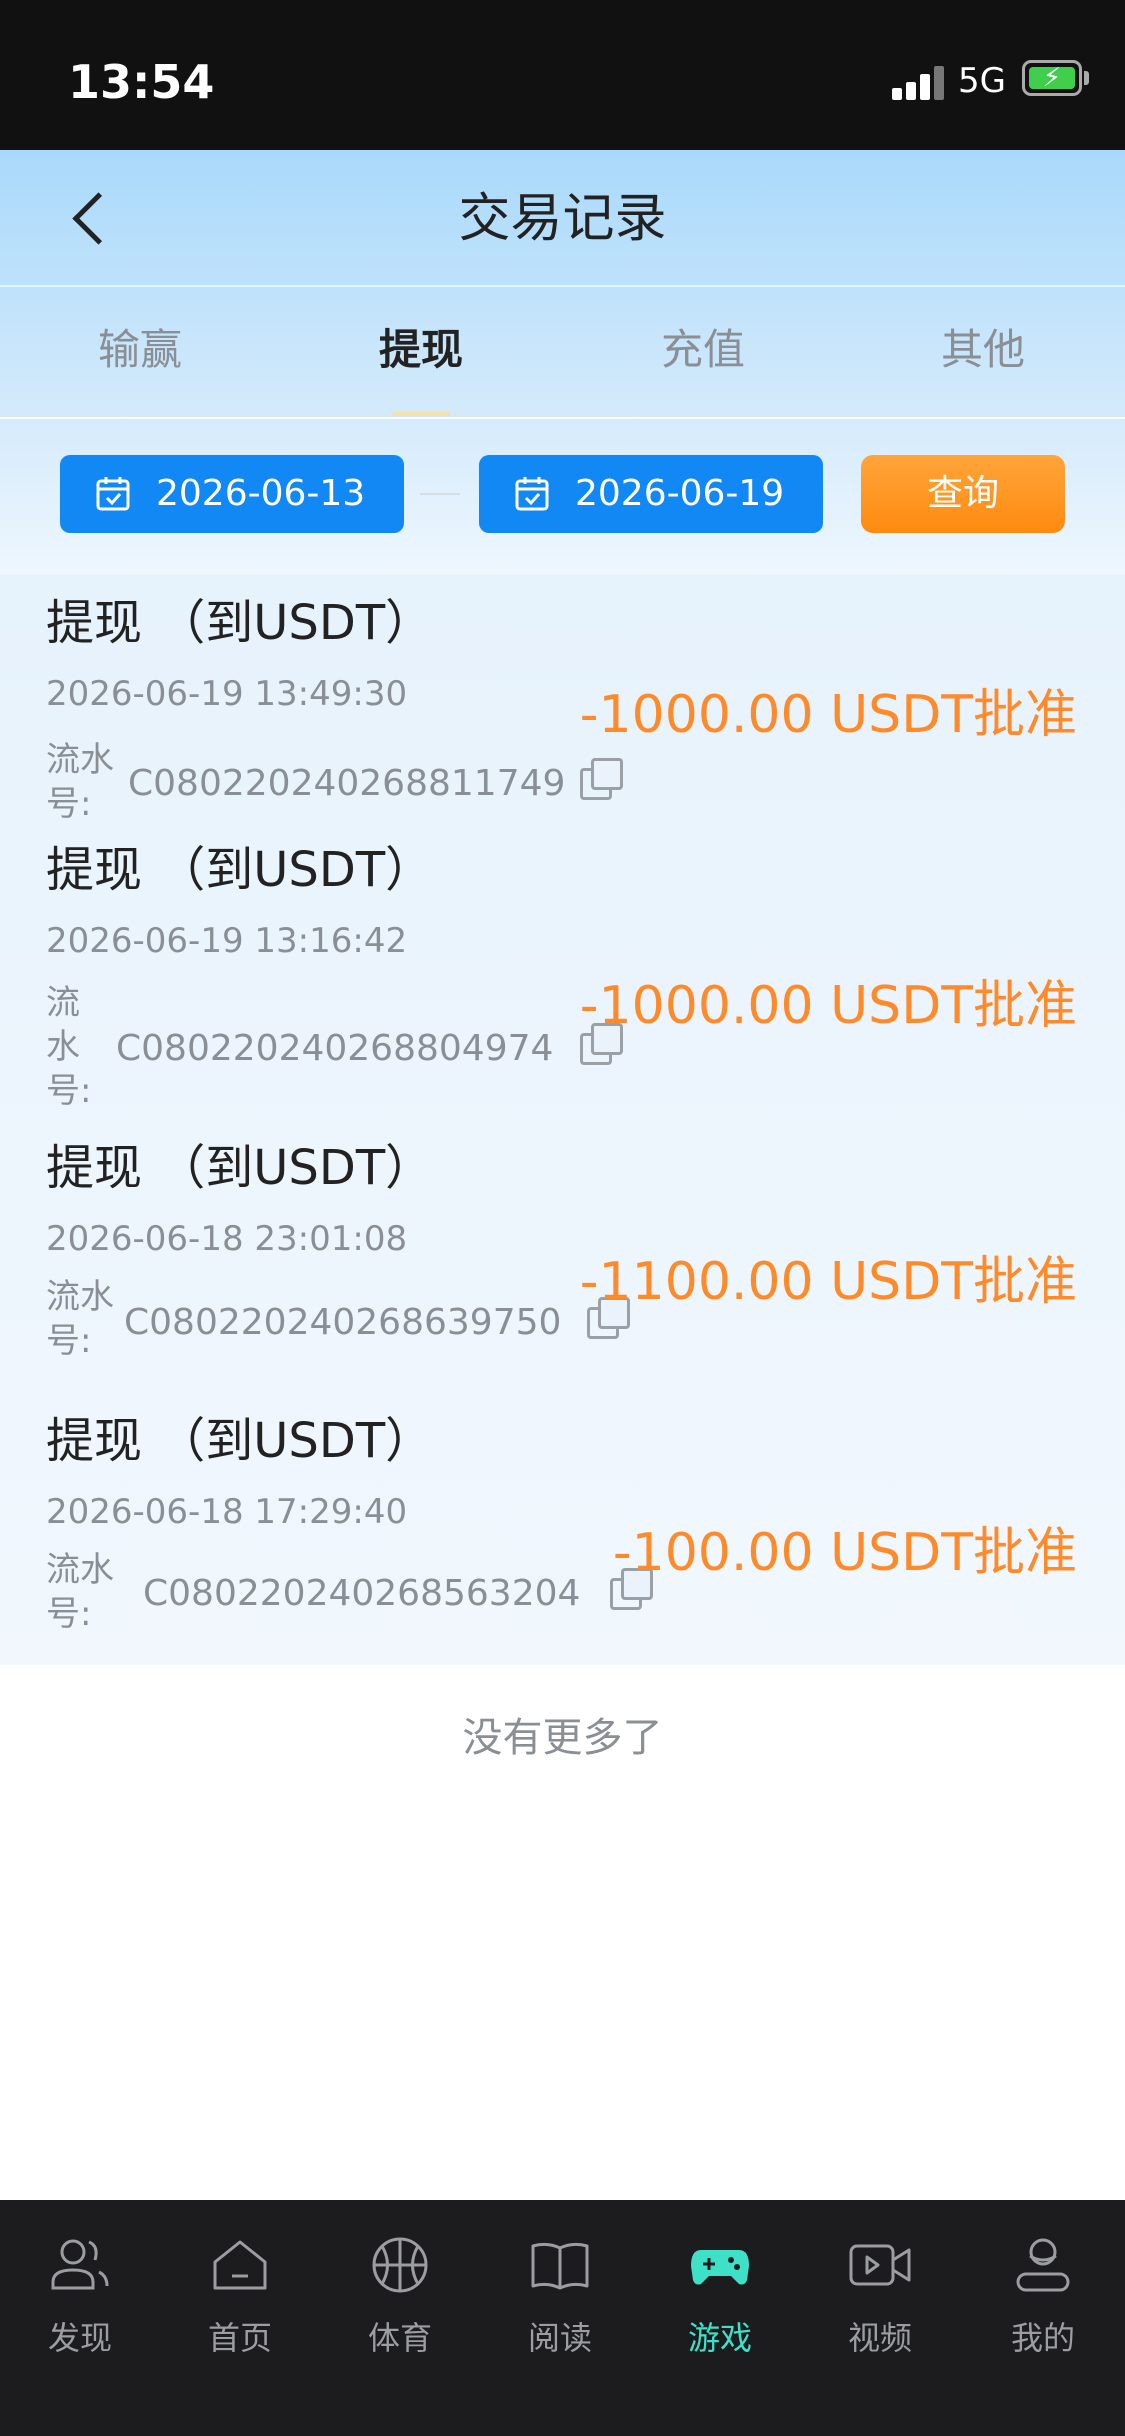 This screenshot has width=1125, height=2436. What do you see at coordinates (918, 82) in the screenshot?
I see `signal-icon` at bounding box center [918, 82].